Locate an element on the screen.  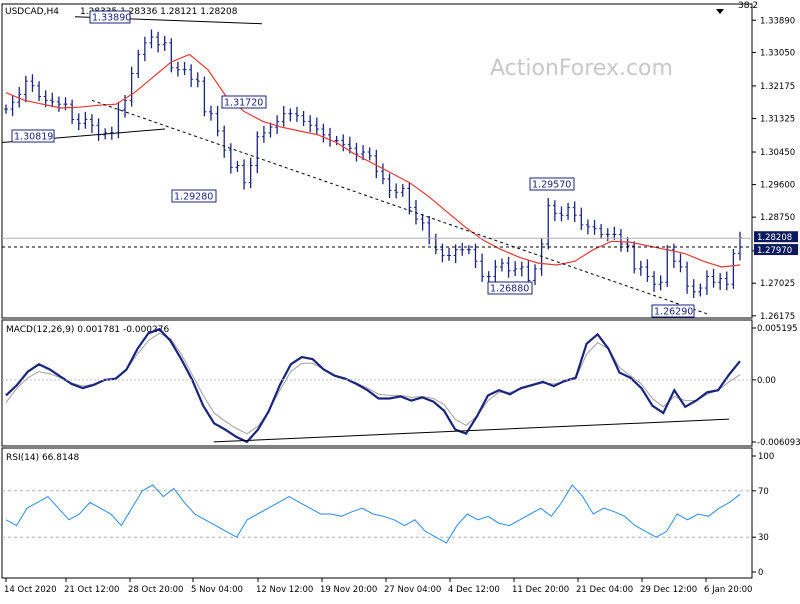
x-tick-label: 27 Nov 04:00 is located at coordinates (412, 590).